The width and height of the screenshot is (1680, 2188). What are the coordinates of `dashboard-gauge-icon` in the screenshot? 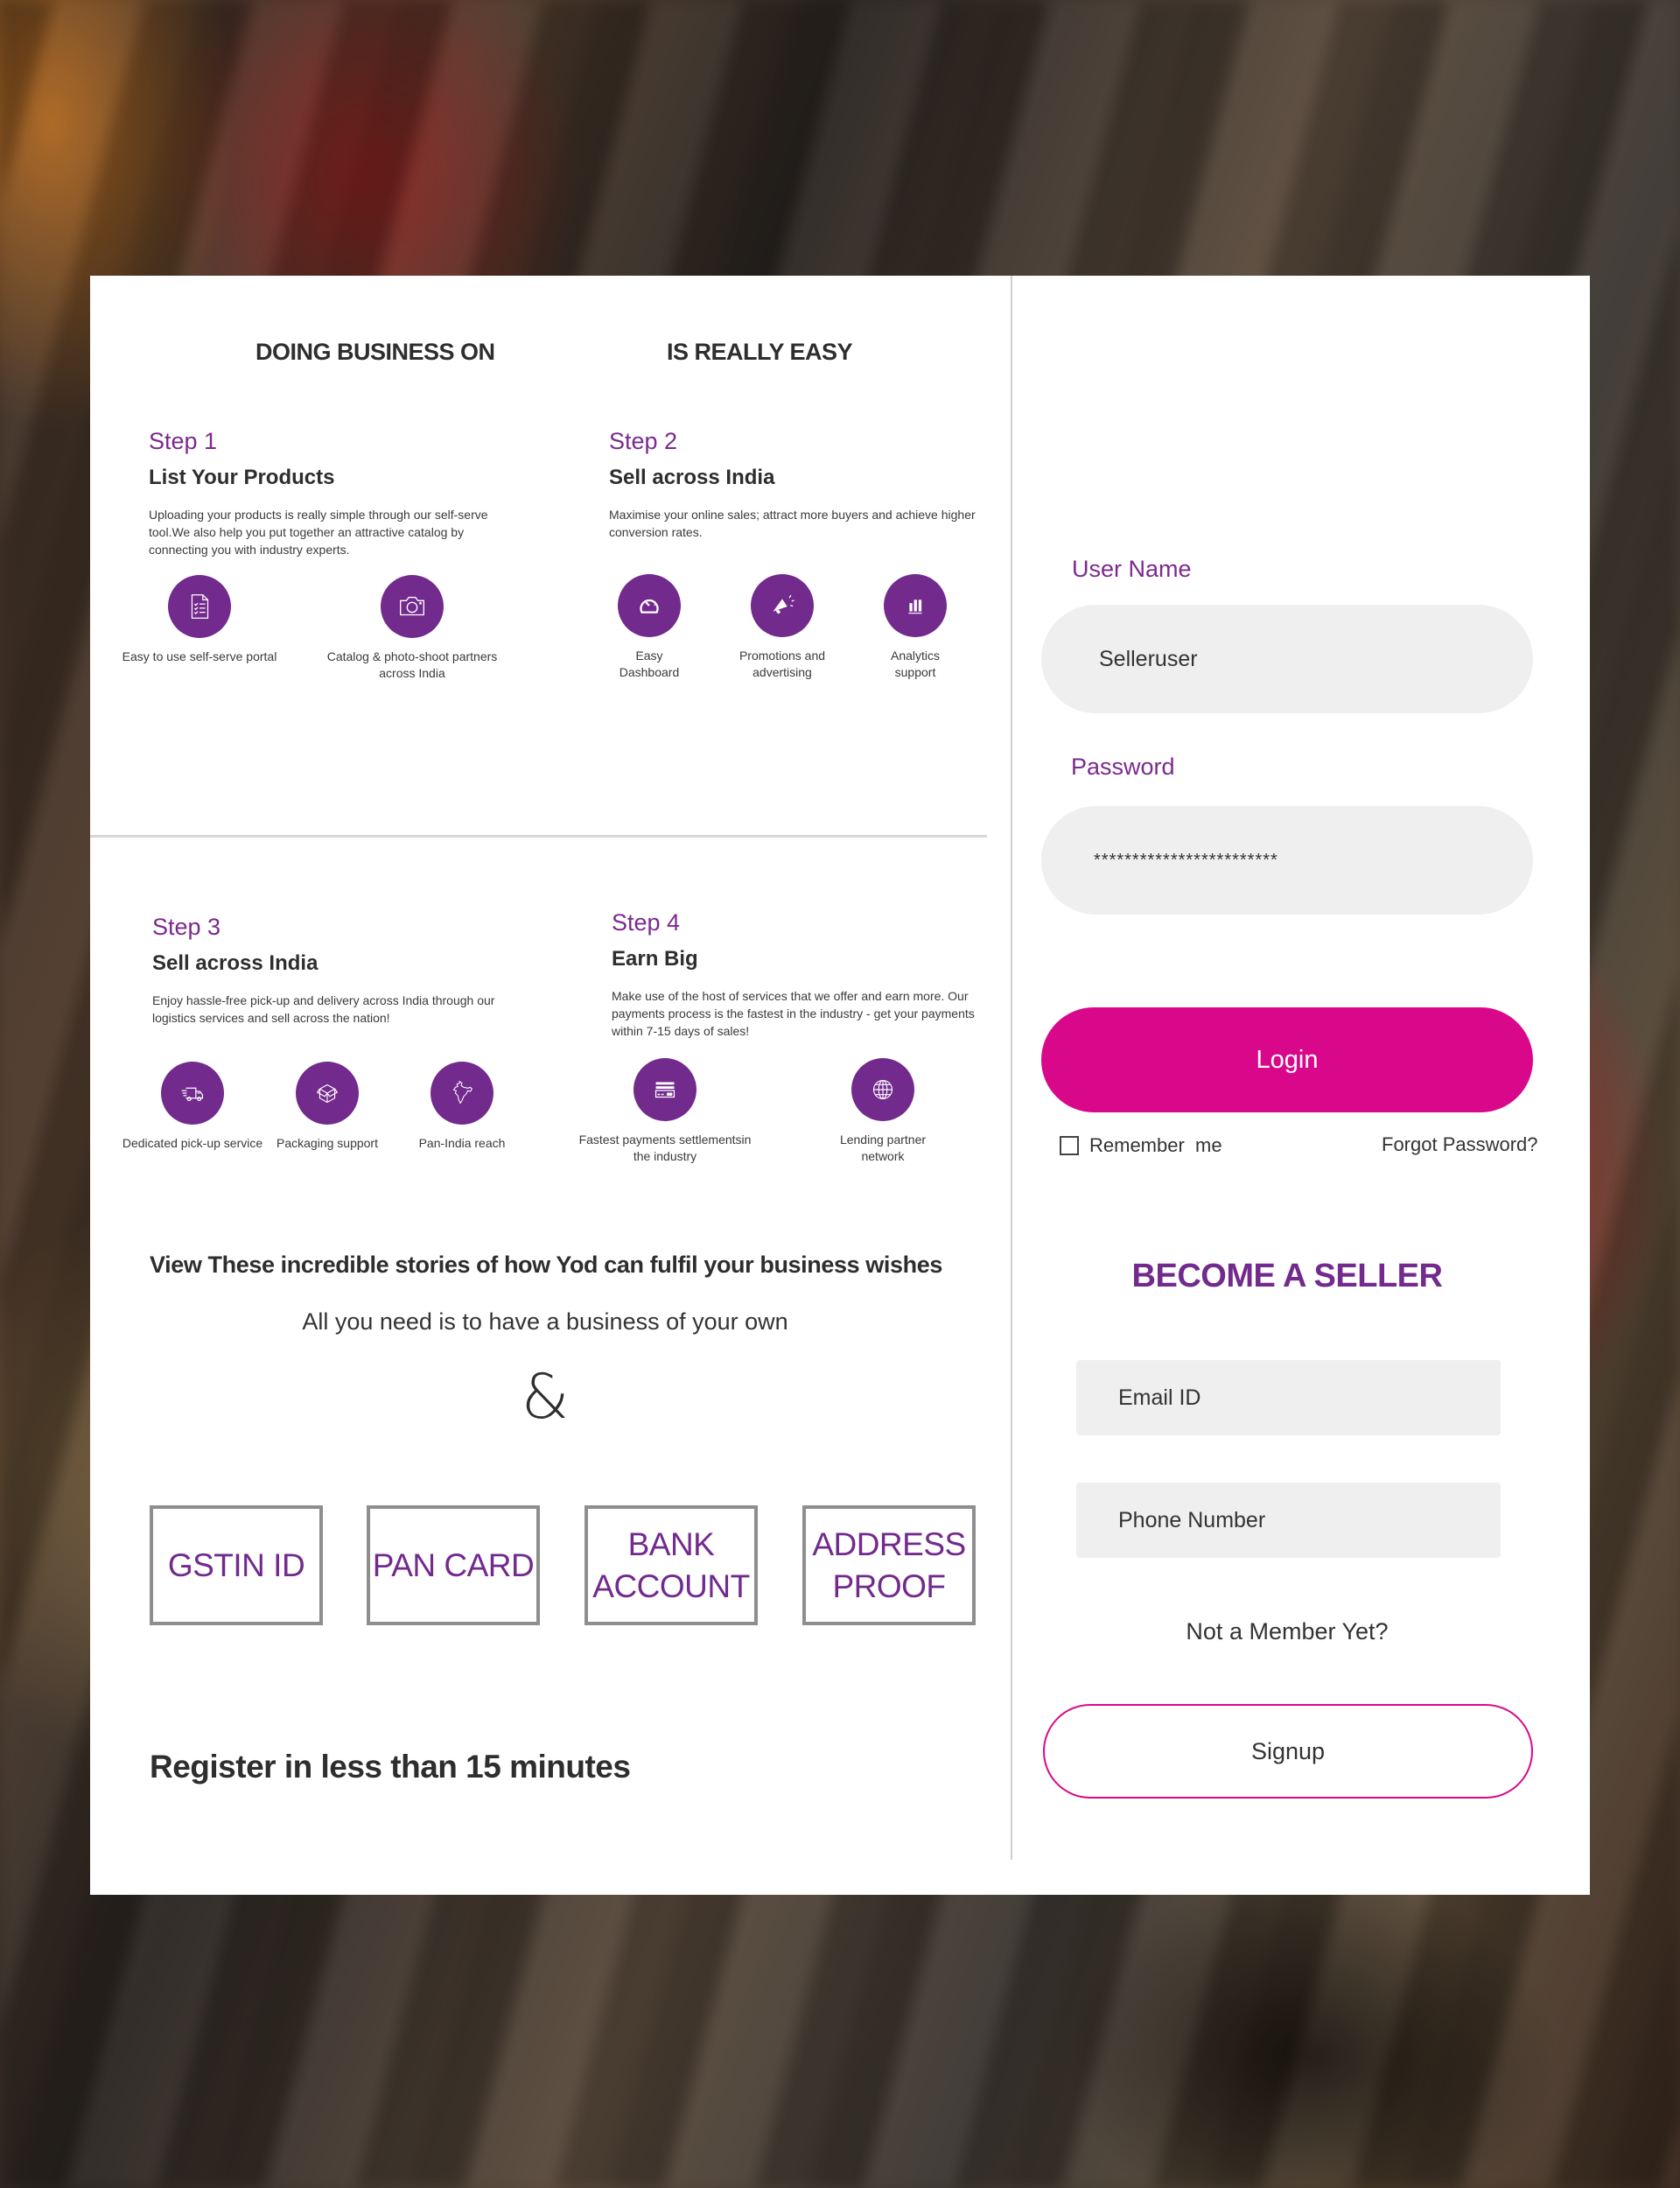 It's located at (649, 605).